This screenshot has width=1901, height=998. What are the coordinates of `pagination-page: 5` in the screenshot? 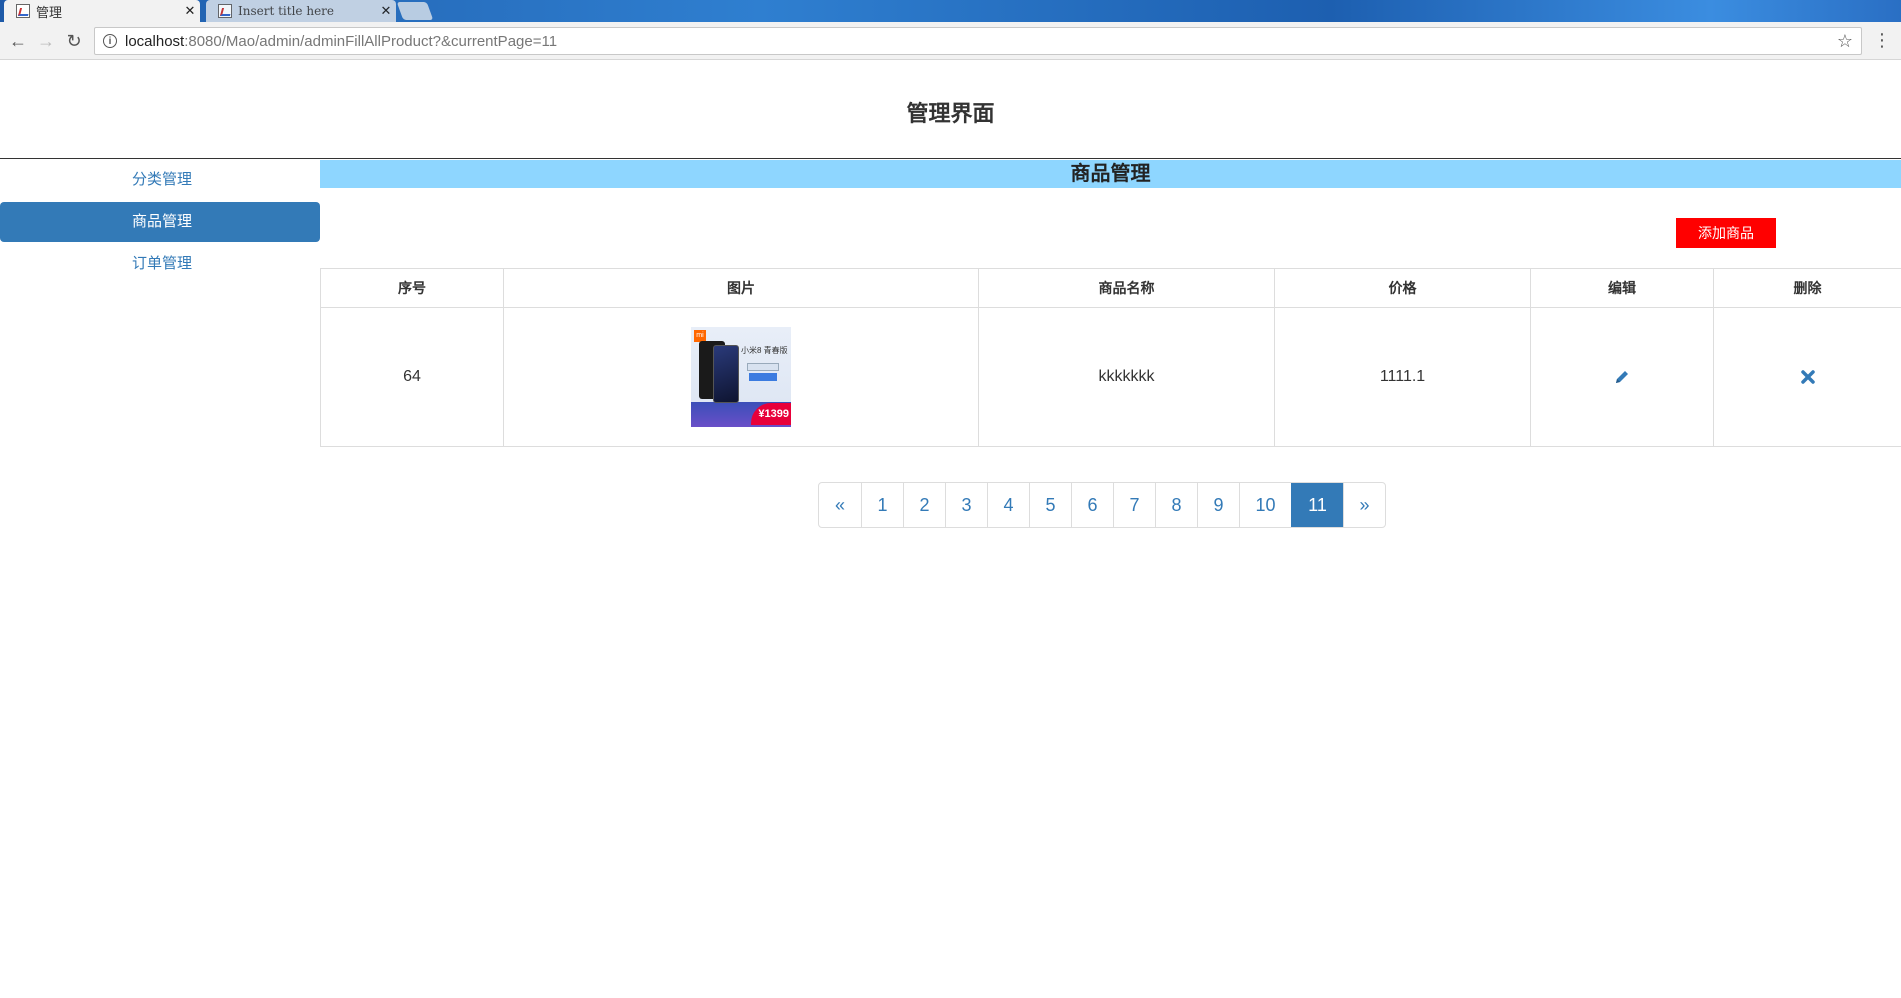 It's located at (1050, 505).